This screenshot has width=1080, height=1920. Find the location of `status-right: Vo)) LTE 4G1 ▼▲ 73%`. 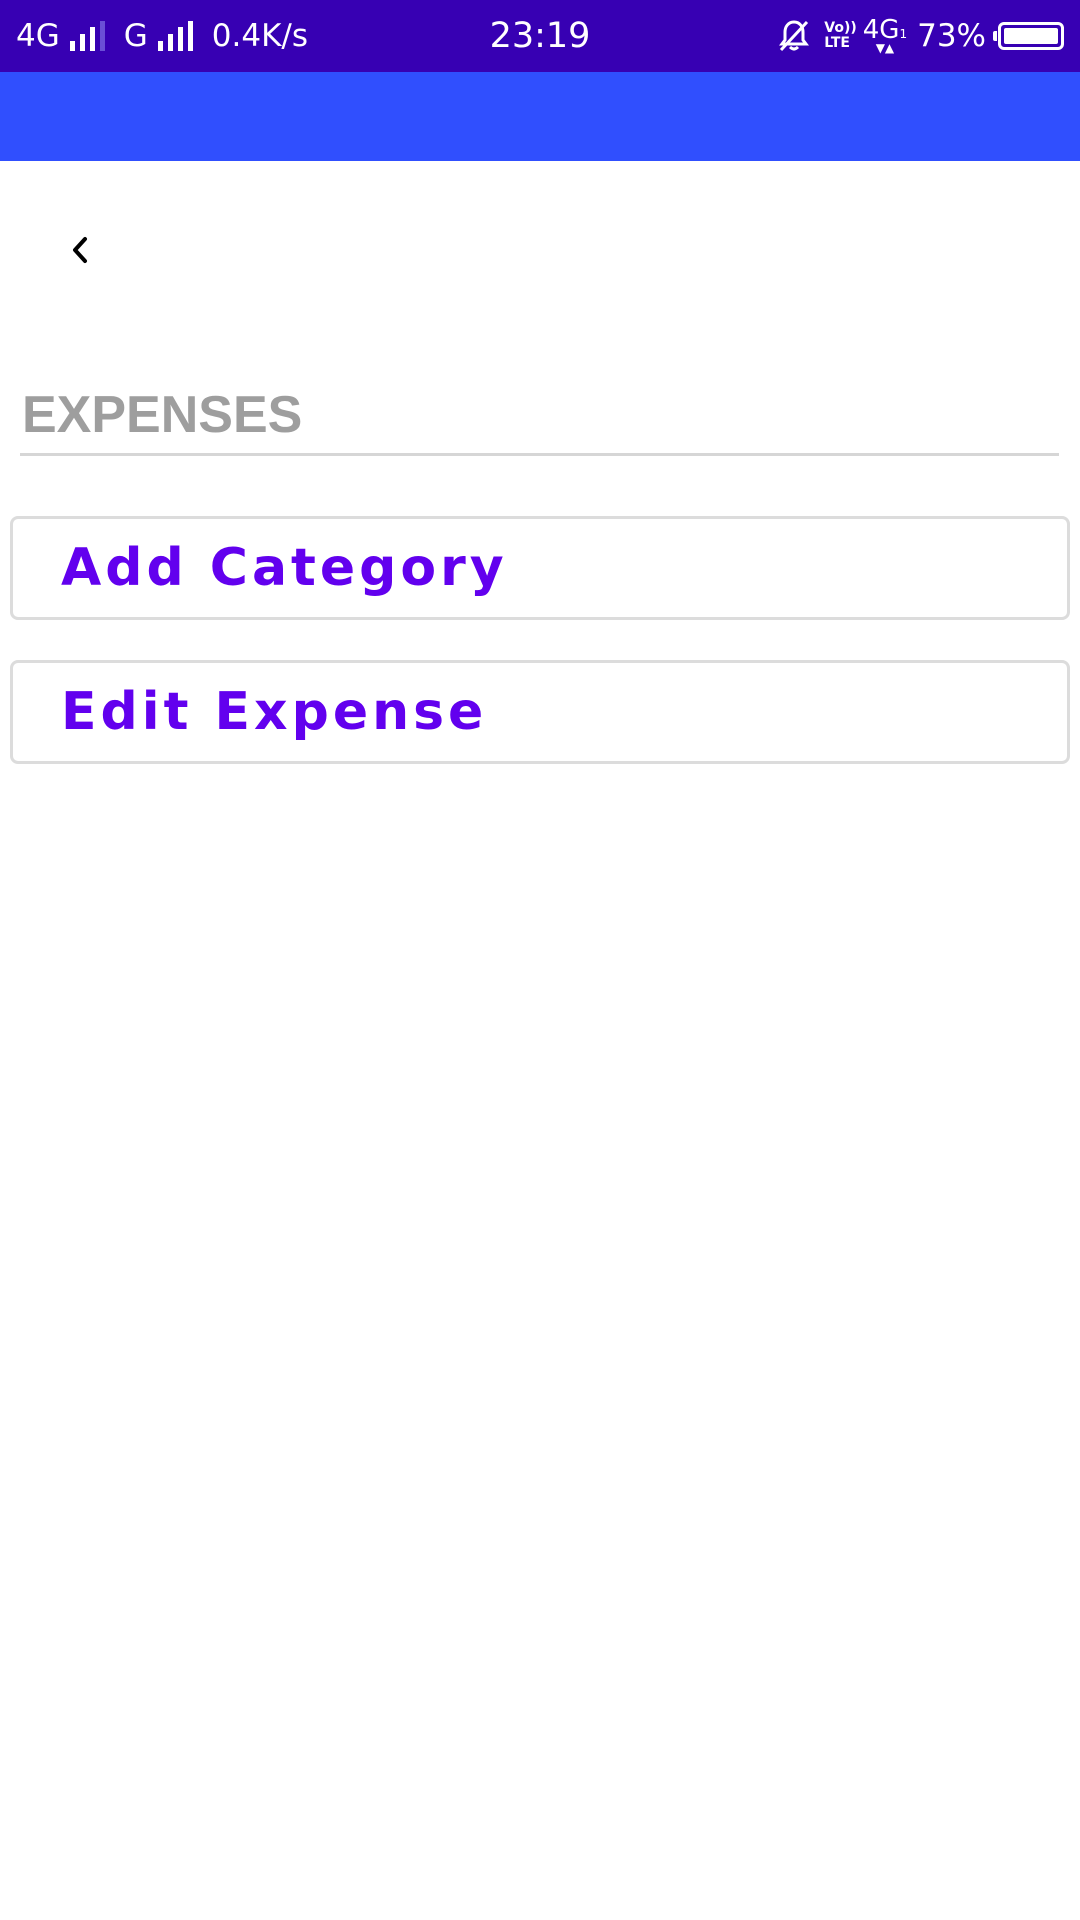

status-right: Vo)) LTE 4G1 ▼▲ 73% is located at coordinates (921, 36).